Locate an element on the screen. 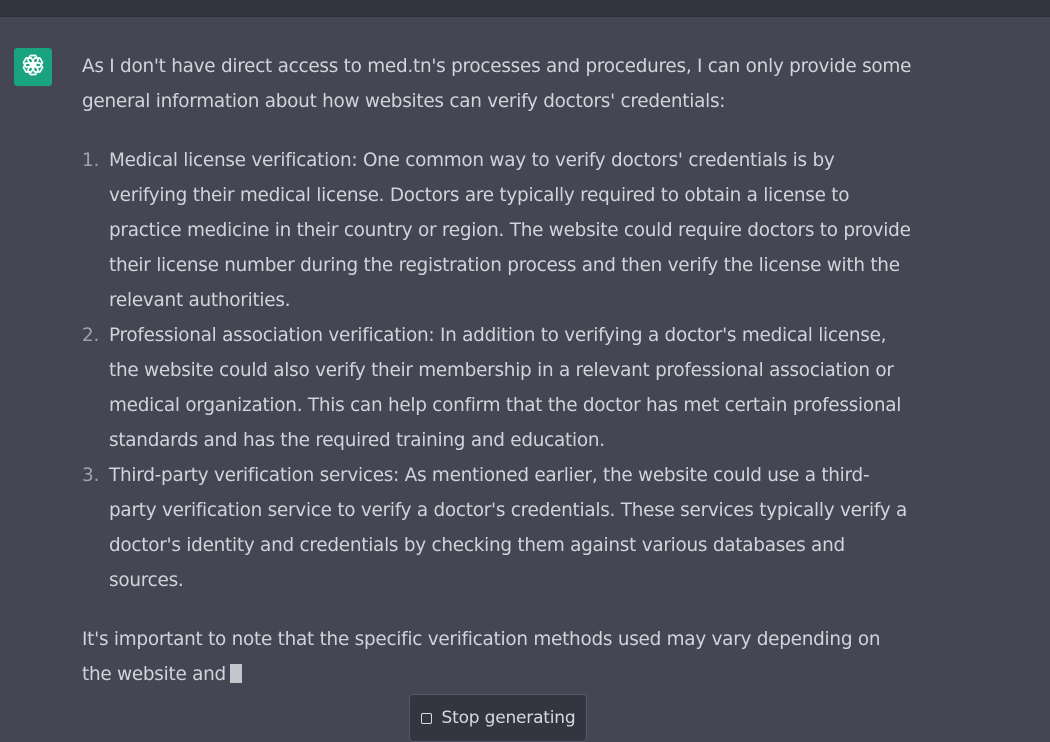  stop-square-icon is located at coordinates (426, 718).